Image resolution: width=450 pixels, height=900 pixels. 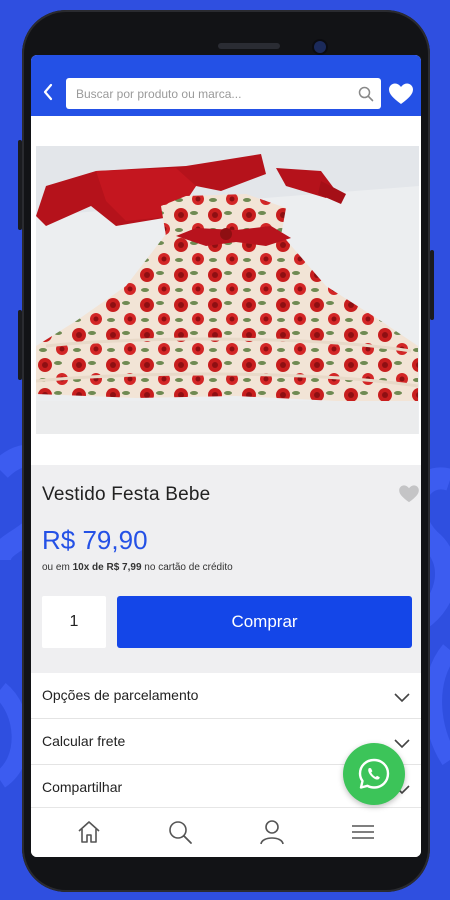 I want to click on back-button, so click(x=48, y=92).